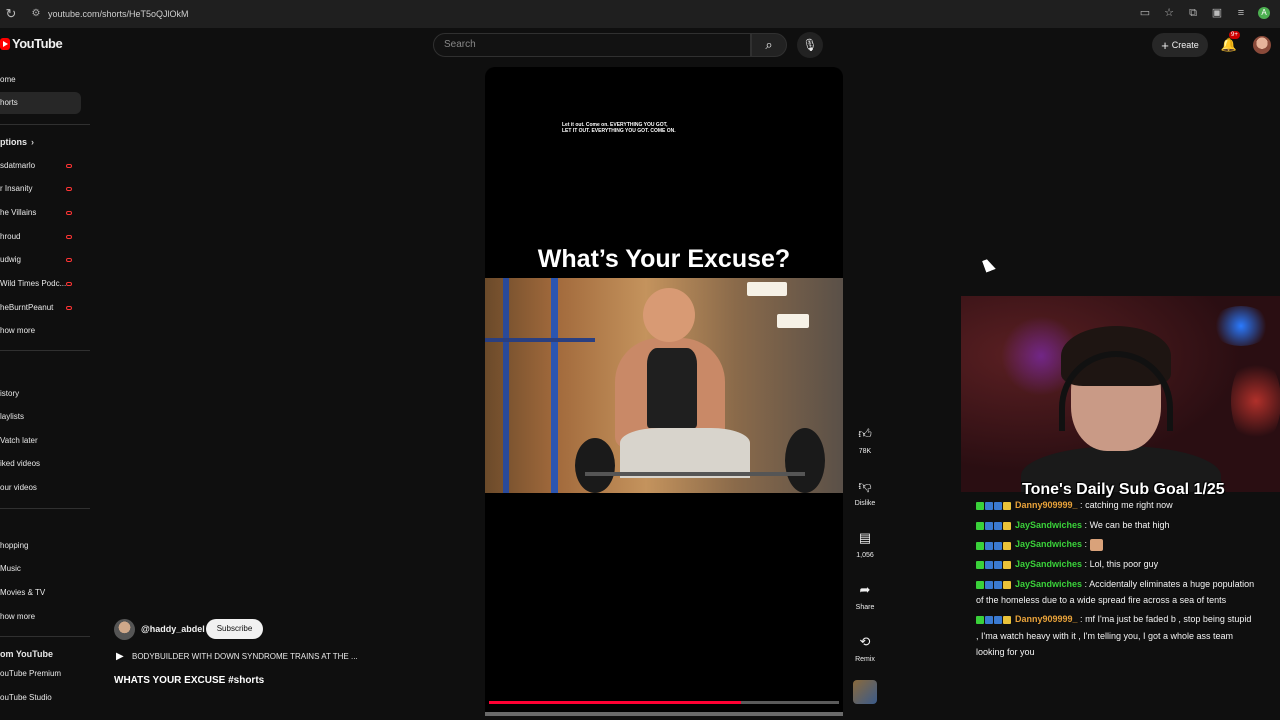 This screenshot has height=720, width=1280. What do you see at coordinates (40, 488) in the screenshot?
I see `sidebar-item-your-videos: our videos` at bounding box center [40, 488].